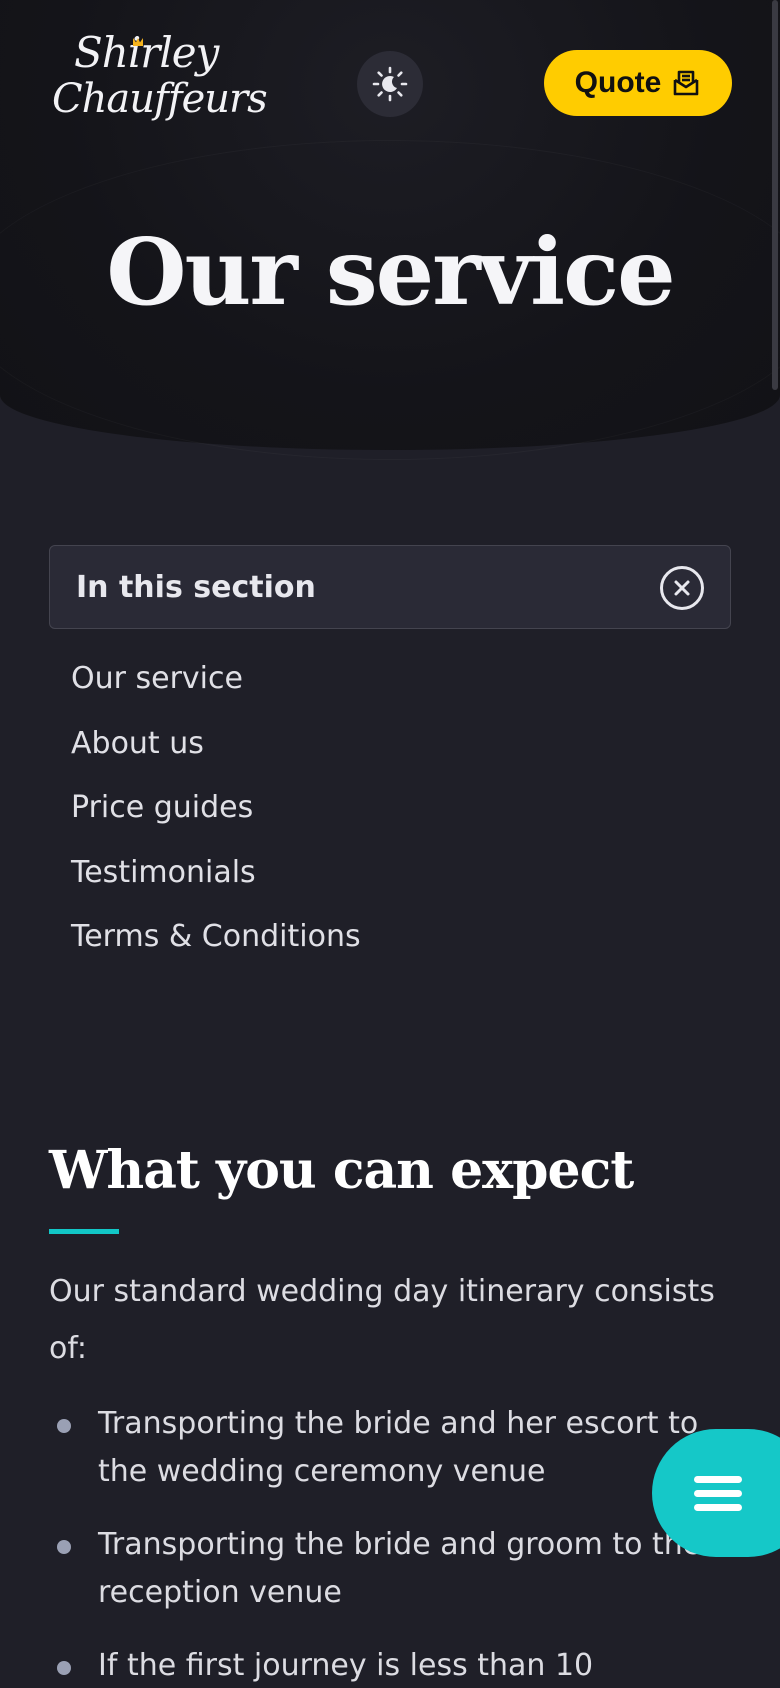 Image resolution: width=780 pixels, height=1688 pixels. I want to click on menu-button, so click(716, 1493).